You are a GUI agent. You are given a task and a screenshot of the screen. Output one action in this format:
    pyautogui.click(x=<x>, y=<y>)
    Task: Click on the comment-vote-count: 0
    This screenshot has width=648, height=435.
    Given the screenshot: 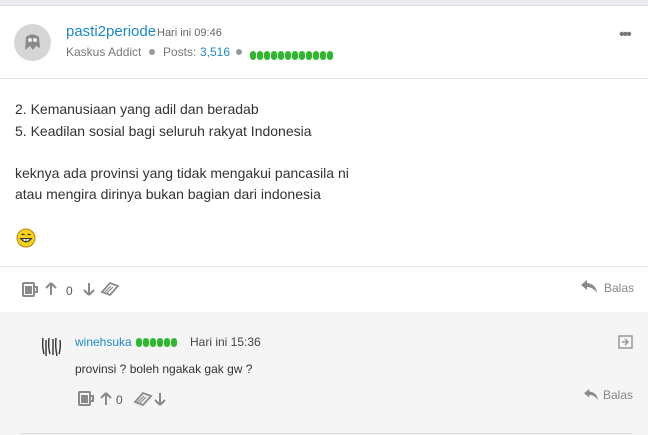 What is the action you would take?
    pyautogui.click(x=119, y=400)
    